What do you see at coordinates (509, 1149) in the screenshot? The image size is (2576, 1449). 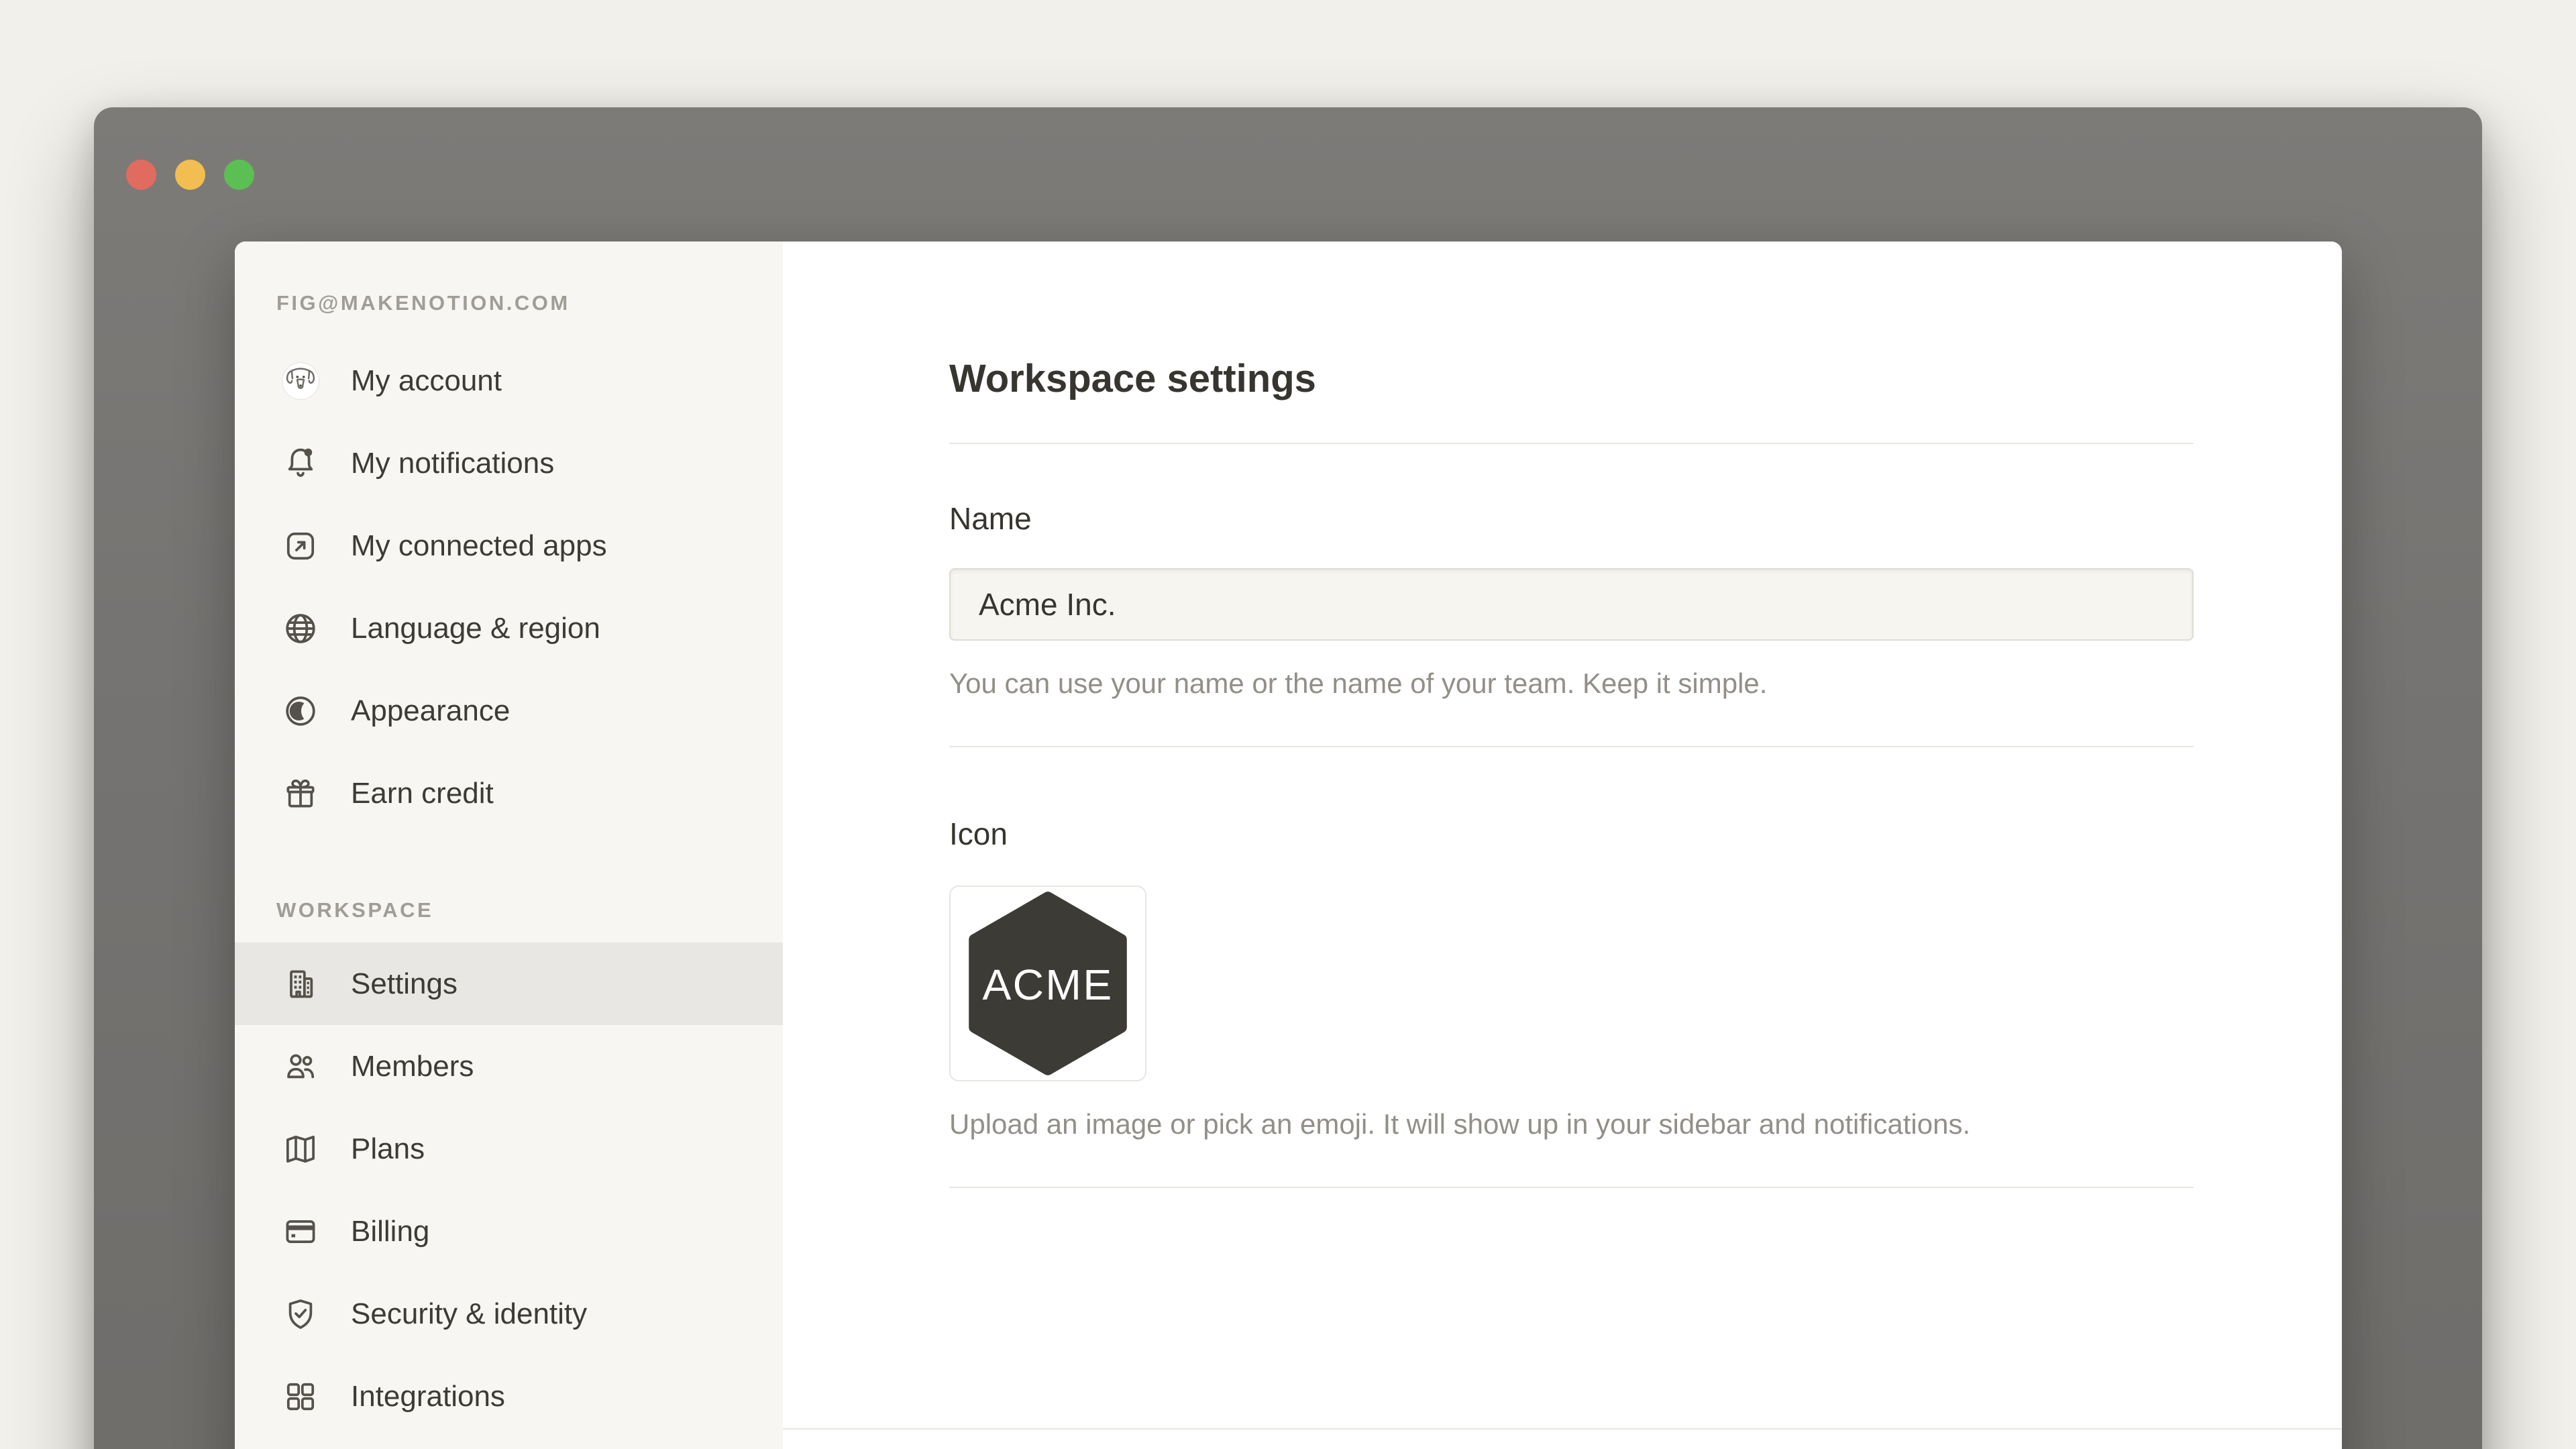 I see `sidebar-item-plans: Plans` at bounding box center [509, 1149].